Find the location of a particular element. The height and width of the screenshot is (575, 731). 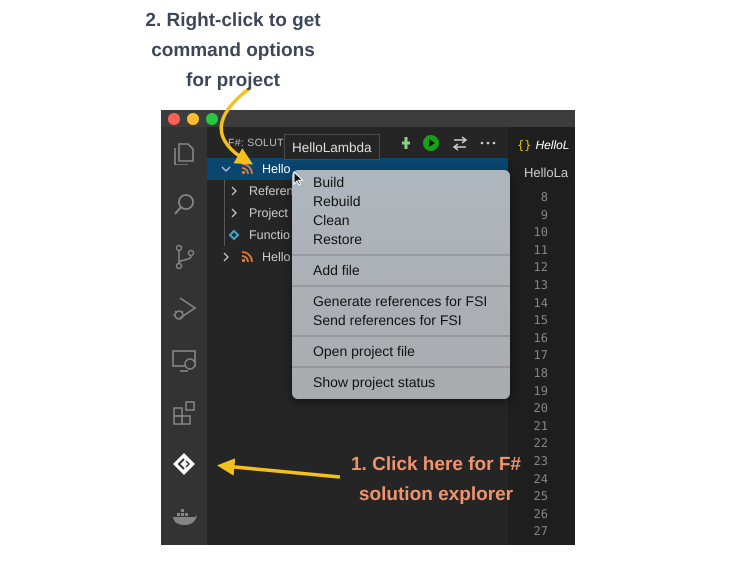

line-number: 11 is located at coordinates (541, 250).